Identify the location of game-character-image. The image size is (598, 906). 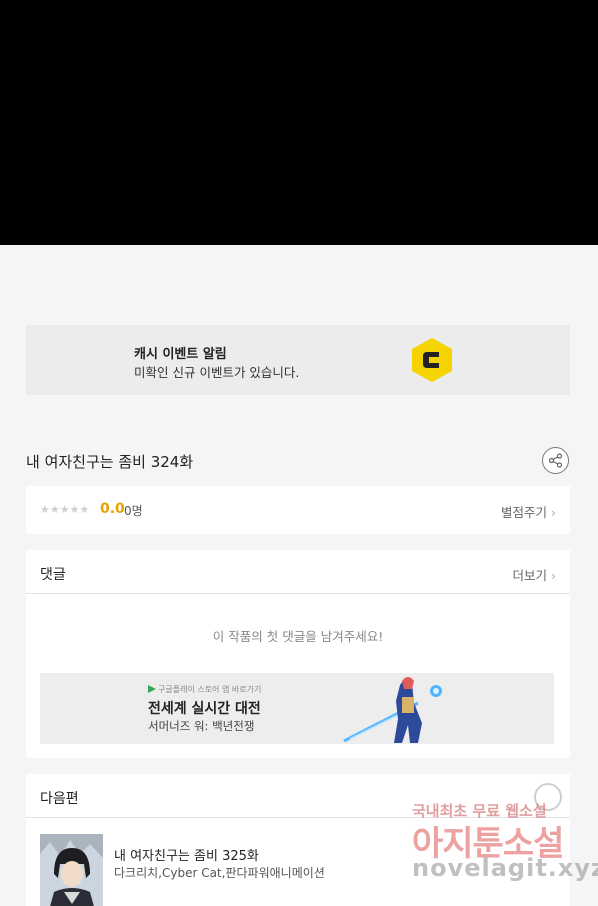
(392, 710).